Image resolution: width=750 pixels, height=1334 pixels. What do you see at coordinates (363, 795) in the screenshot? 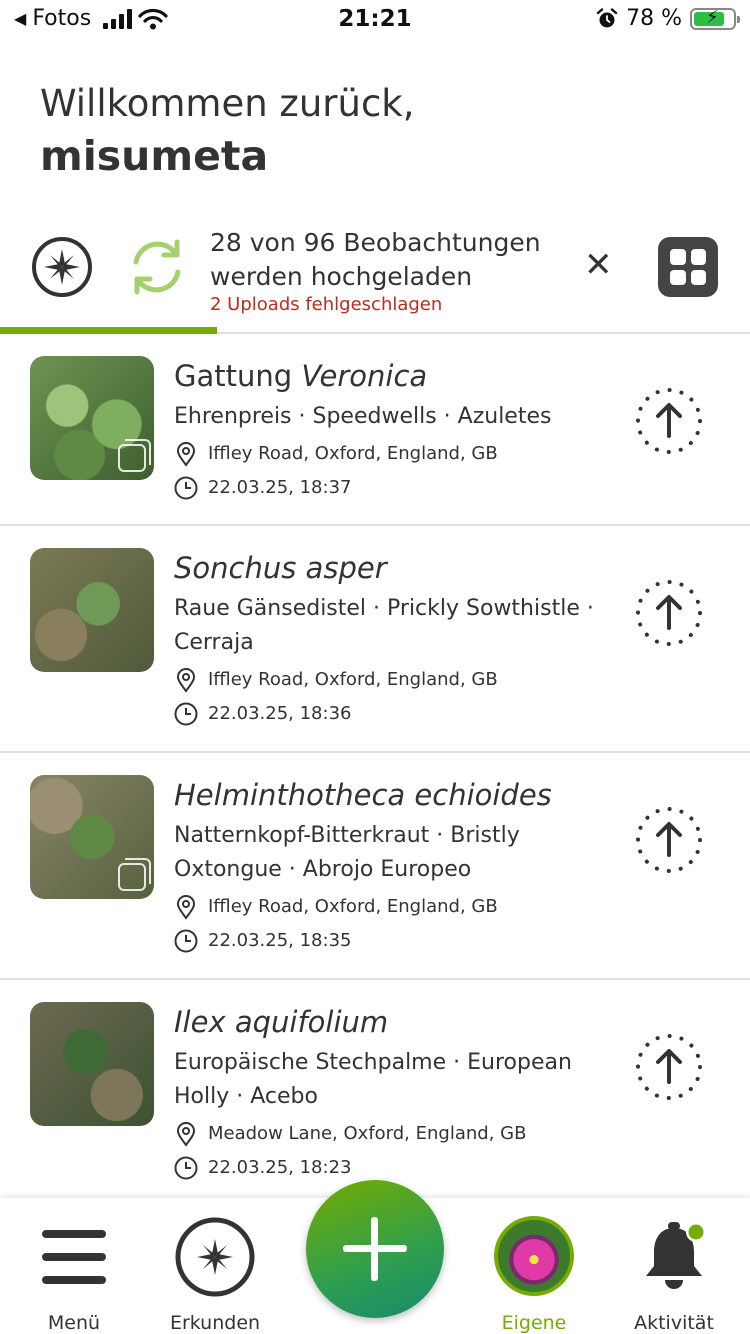
I see `taxon-name: Helminthotheca echioides` at bounding box center [363, 795].